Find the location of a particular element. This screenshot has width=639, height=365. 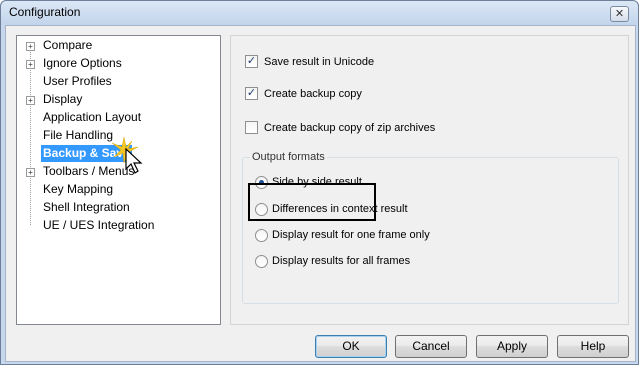

tree-item-label: Compare is located at coordinates (68, 45).